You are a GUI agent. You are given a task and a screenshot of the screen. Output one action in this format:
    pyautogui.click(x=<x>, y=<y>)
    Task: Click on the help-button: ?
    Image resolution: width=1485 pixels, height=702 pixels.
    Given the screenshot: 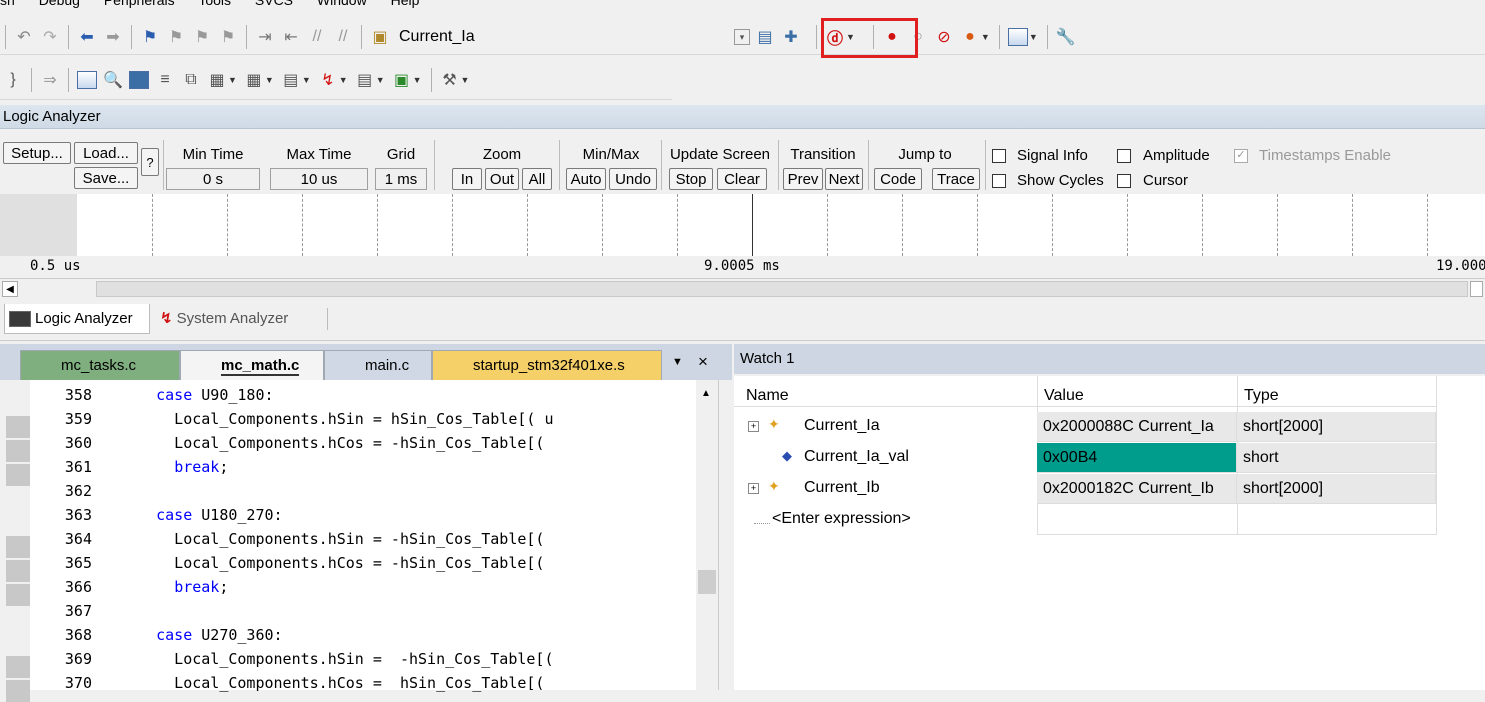 What is the action you would take?
    pyautogui.click(x=150, y=162)
    